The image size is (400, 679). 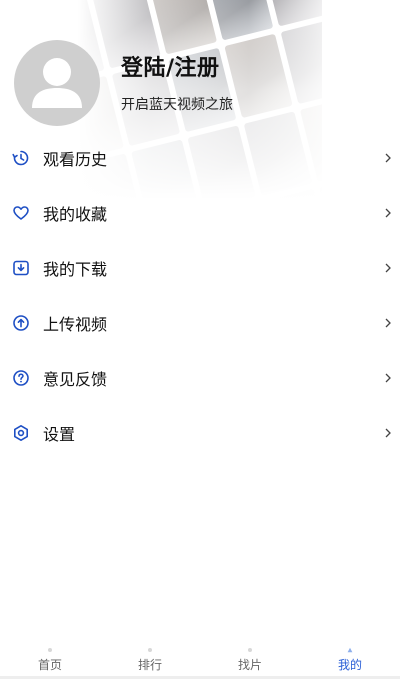 I want to click on tab-ranking: 排行, so click(x=150, y=662).